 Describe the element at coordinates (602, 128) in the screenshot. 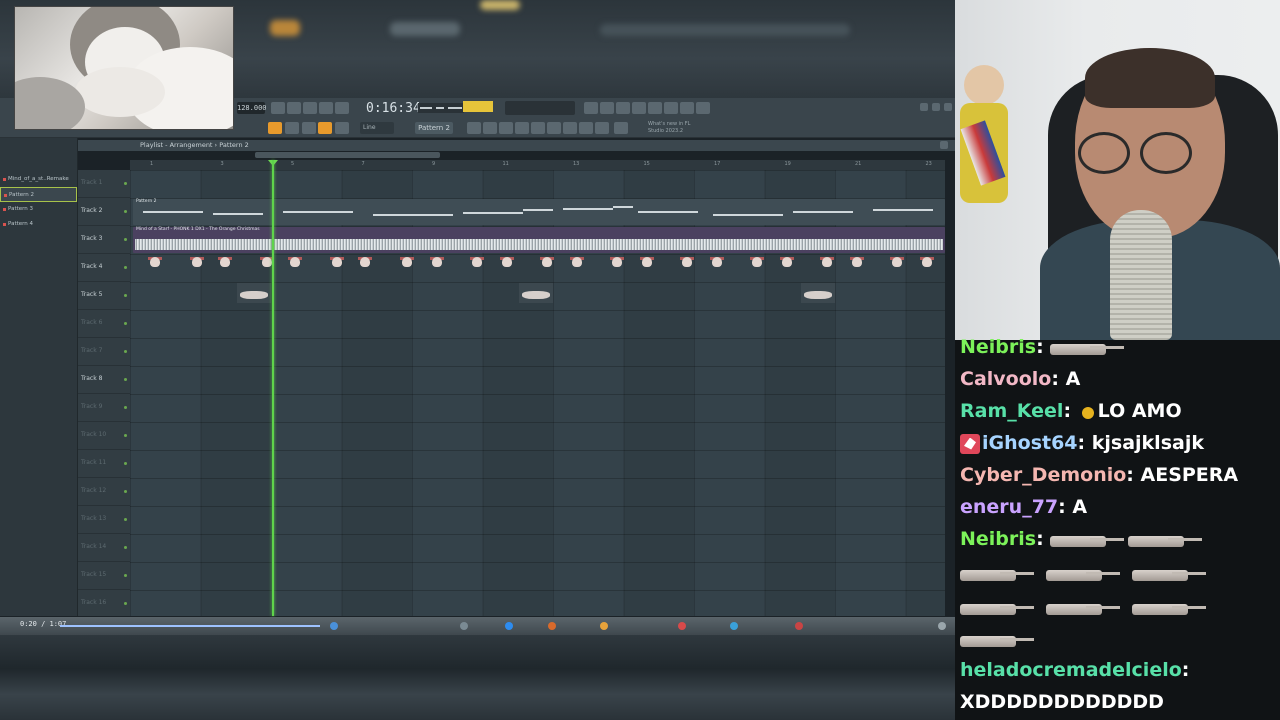

I see `view-tempo-icon` at that location.